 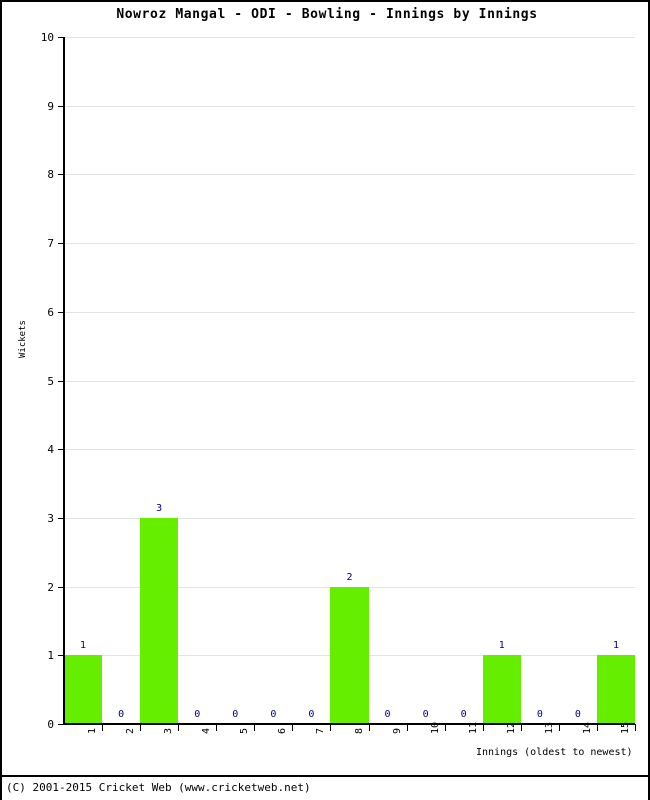 What do you see at coordinates (50, 518) in the screenshot?
I see `y-axis-tick-label: 3` at bounding box center [50, 518].